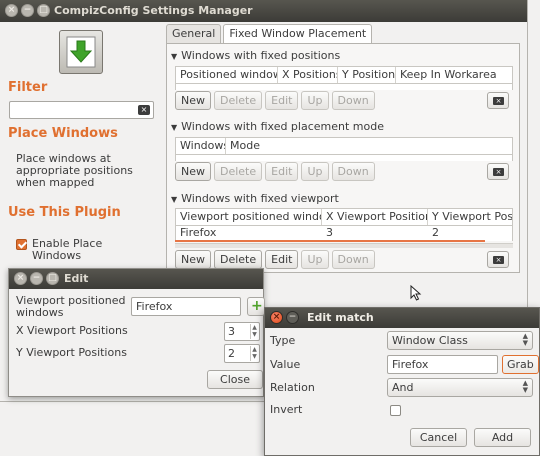  Describe the element at coordinates (231, 331) in the screenshot. I see `x-viewport-value: 3` at that location.